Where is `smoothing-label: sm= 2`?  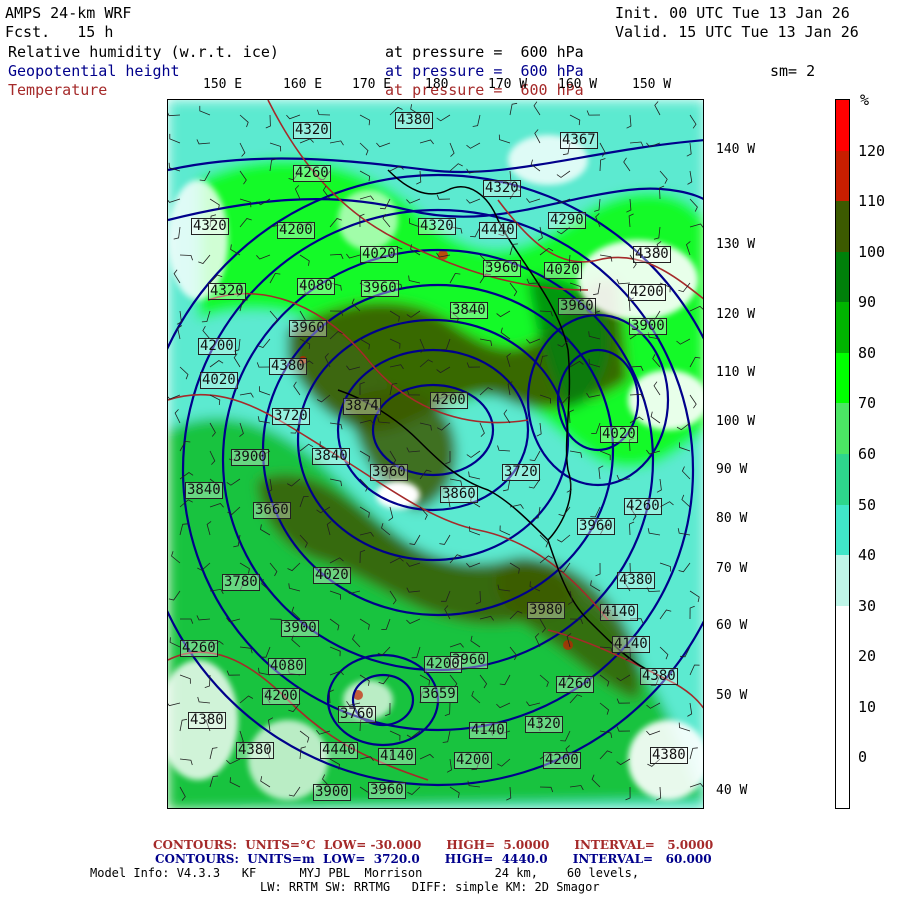 smoothing-label: sm= 2 is located at coordinates (793, 71).